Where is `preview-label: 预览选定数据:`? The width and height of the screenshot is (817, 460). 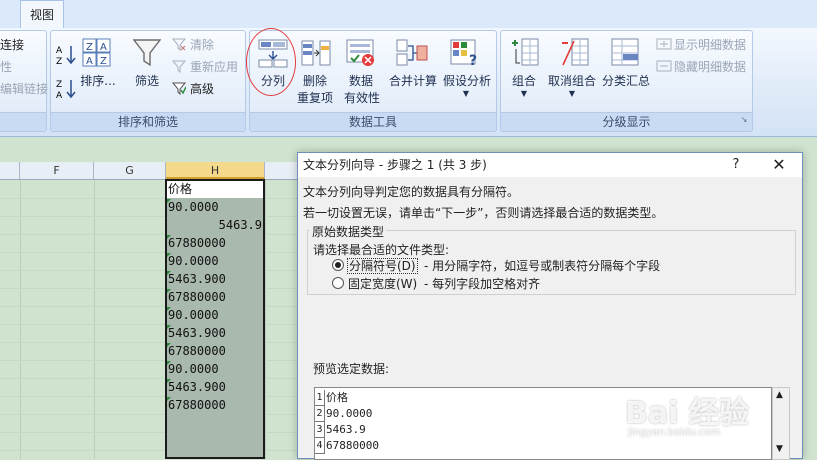 preview-label: 预览选定数据: is located at coordinates (351, 369).